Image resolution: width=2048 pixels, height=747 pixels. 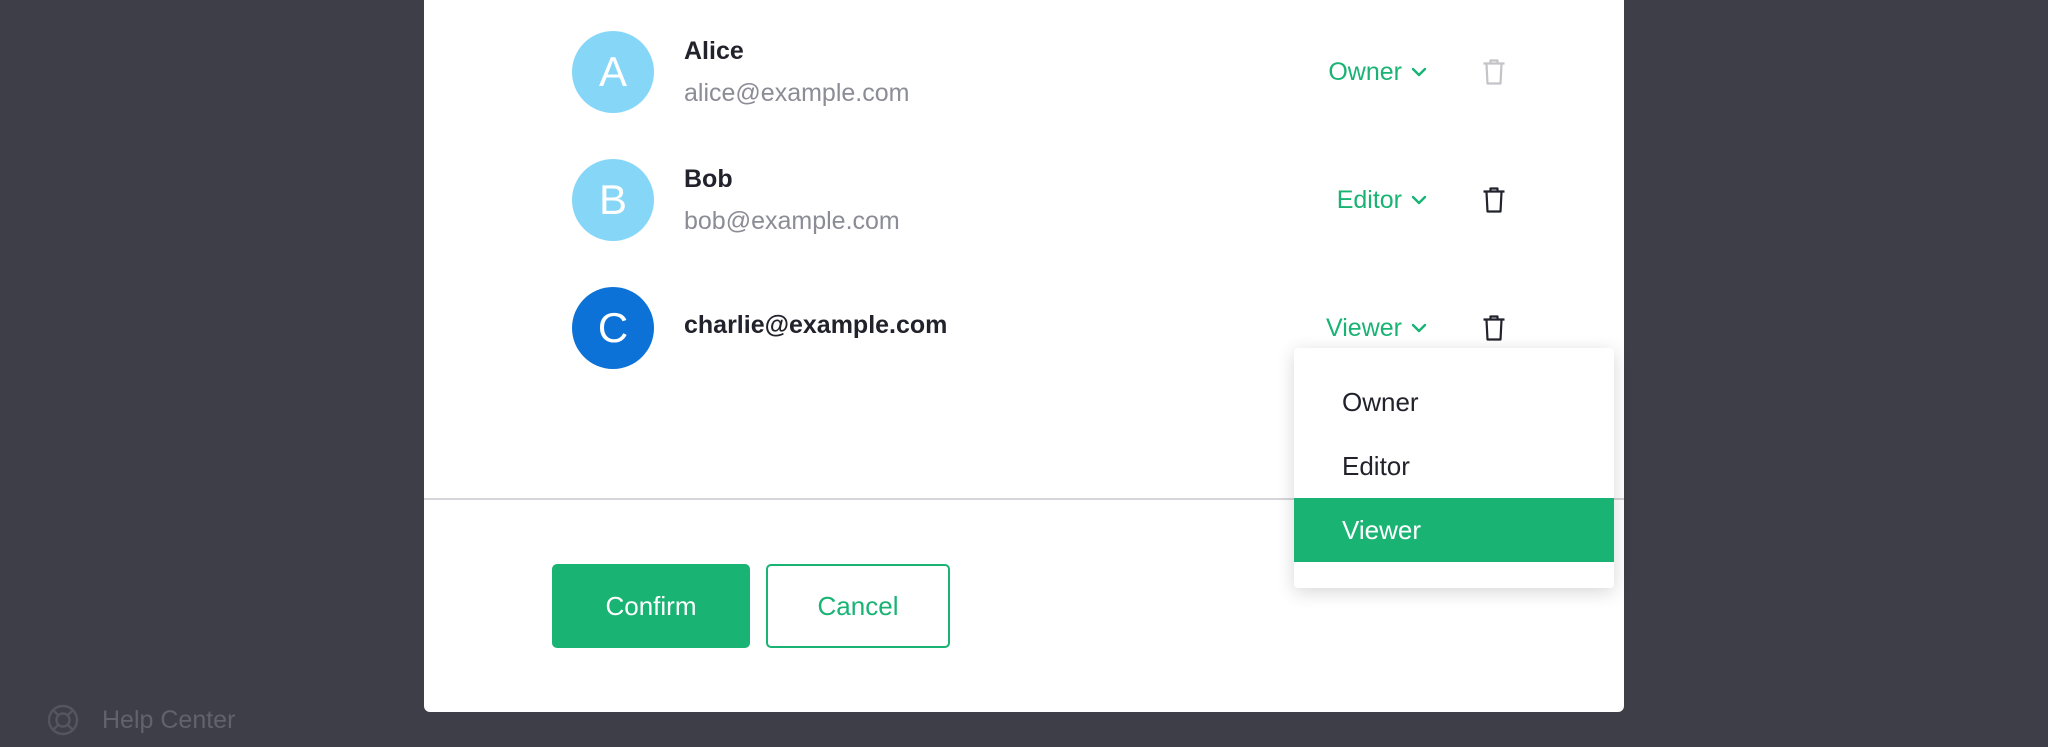 What do you see at coordinates (816, 325) in the screenshot?
I see `member-name: charlie@example.com` at bounding box center [816, 325].